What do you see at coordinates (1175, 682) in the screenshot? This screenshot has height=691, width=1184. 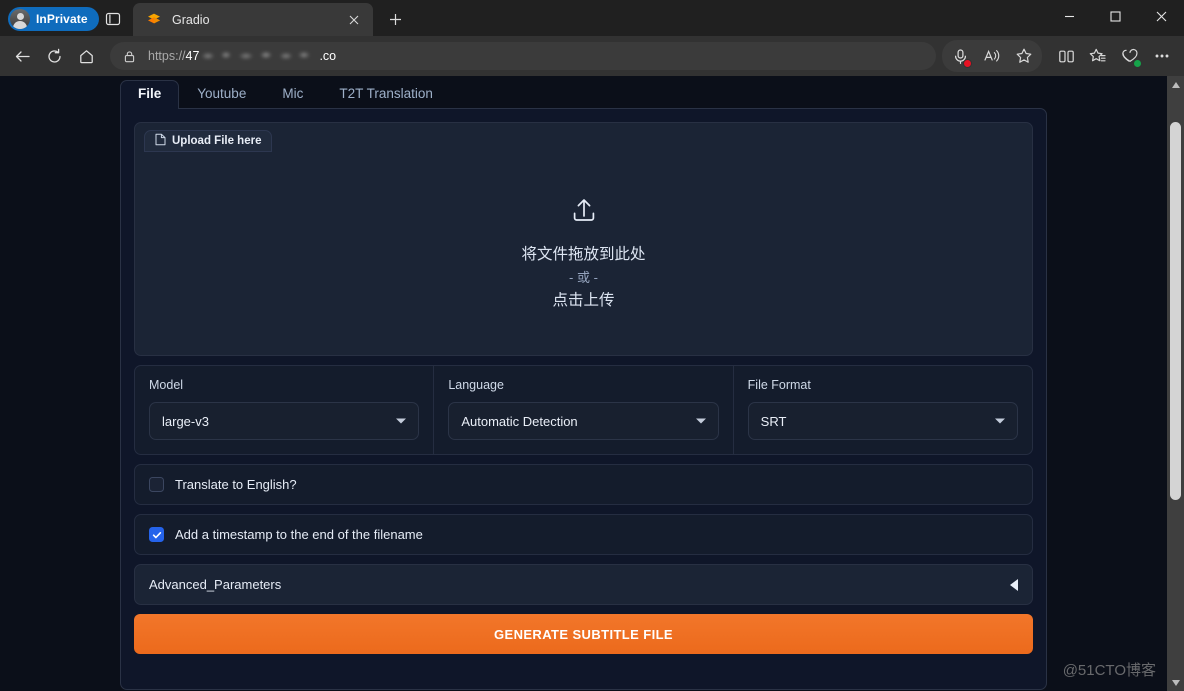 I see `scroll-down-arrow-icon` at bounding box center [1175, 682].